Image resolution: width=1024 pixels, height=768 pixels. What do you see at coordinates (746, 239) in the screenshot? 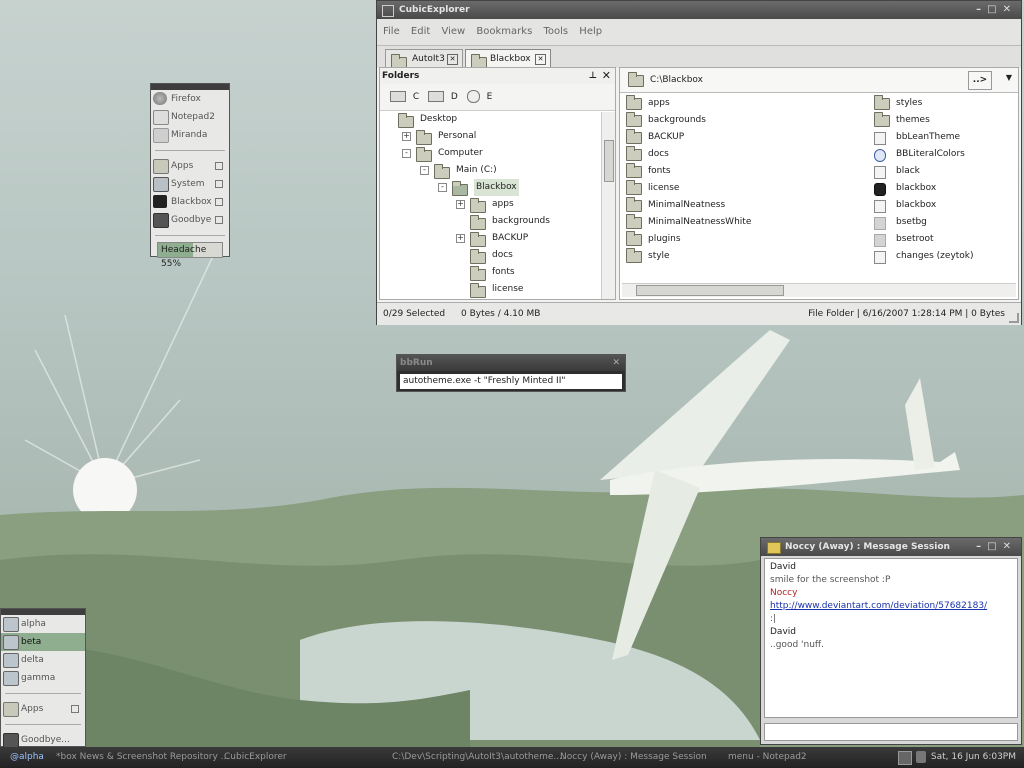
I see `file-item: plugins` at bounding box center [746, 239].